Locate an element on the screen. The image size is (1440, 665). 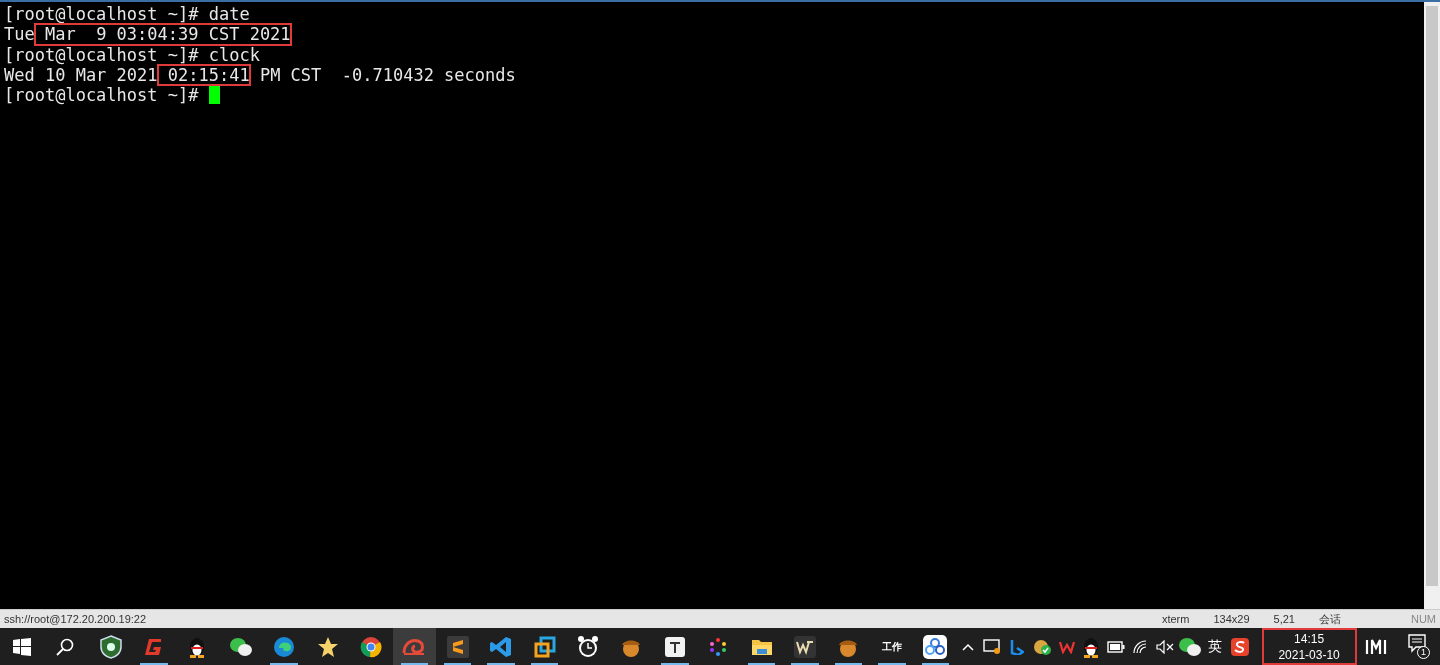
terminal-text: [root@localhost ~]# is located at coordinates (102, 95).